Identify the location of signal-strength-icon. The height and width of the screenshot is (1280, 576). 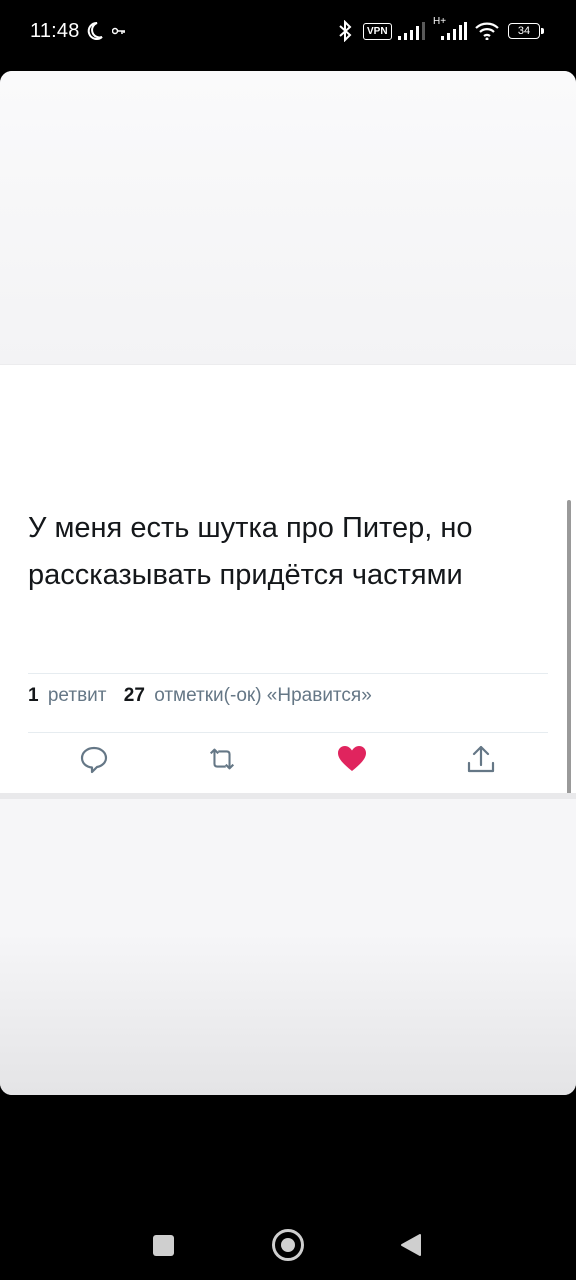
(411, 31).